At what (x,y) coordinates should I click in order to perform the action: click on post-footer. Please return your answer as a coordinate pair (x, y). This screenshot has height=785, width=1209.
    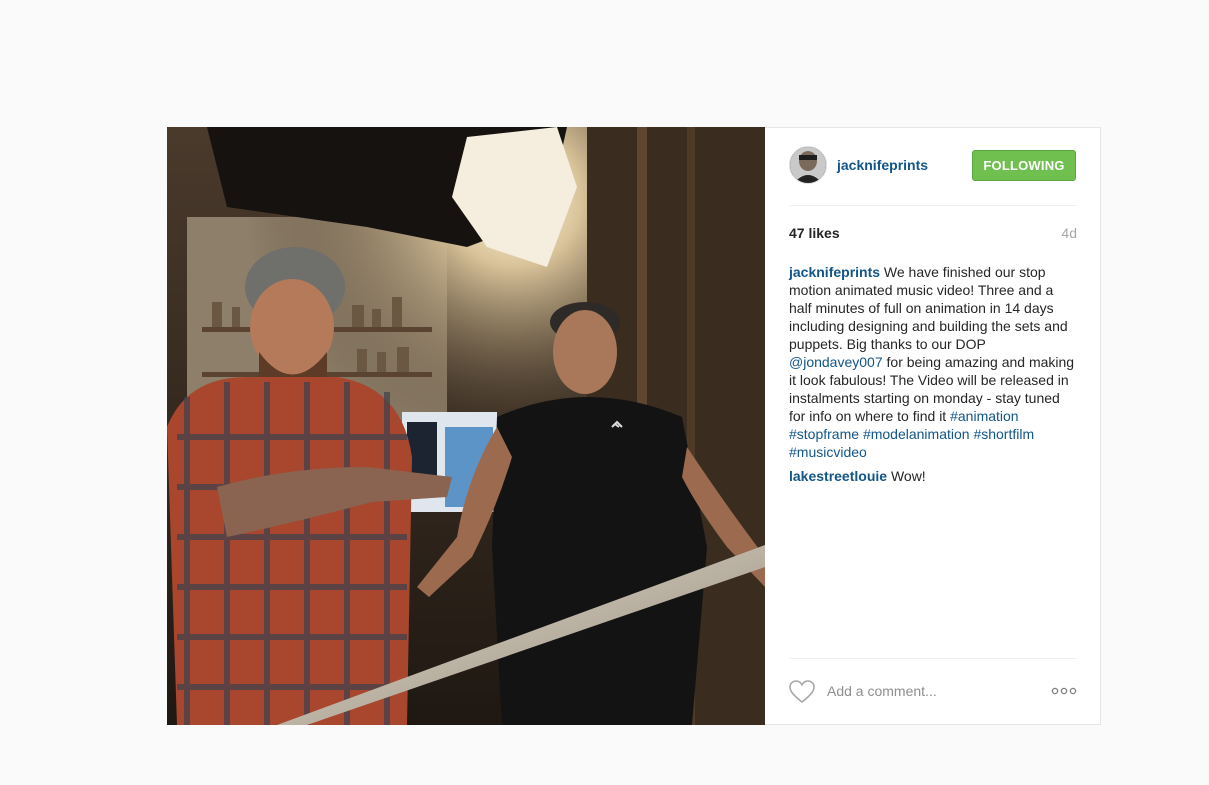
    Looking at the image, I should click on (933, 691).